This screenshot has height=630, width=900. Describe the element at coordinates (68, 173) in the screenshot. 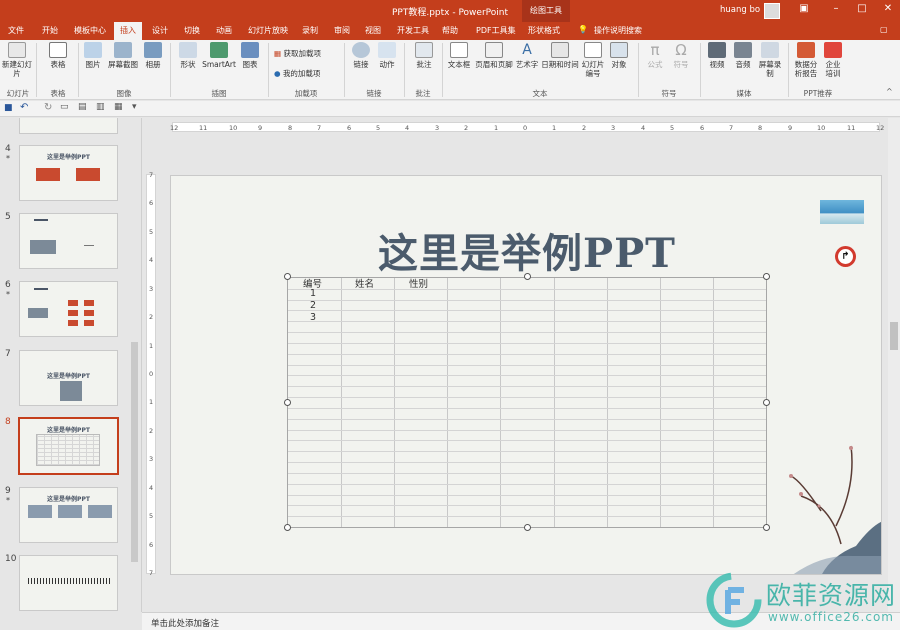

I see `slide-thumbnail-4: 这里是举例PPT` at that location.